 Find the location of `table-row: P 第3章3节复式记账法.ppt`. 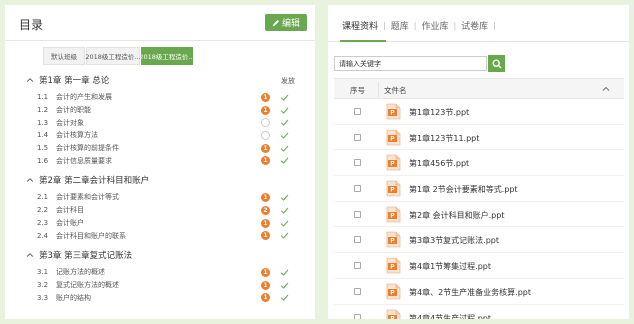

table-row: P 第3章3节复式记账法.ppt is located at coordinates (479, 240).